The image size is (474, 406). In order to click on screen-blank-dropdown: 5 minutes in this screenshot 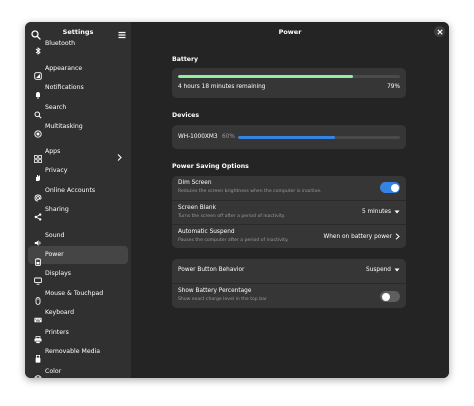, I will do `click(381, 212)`.